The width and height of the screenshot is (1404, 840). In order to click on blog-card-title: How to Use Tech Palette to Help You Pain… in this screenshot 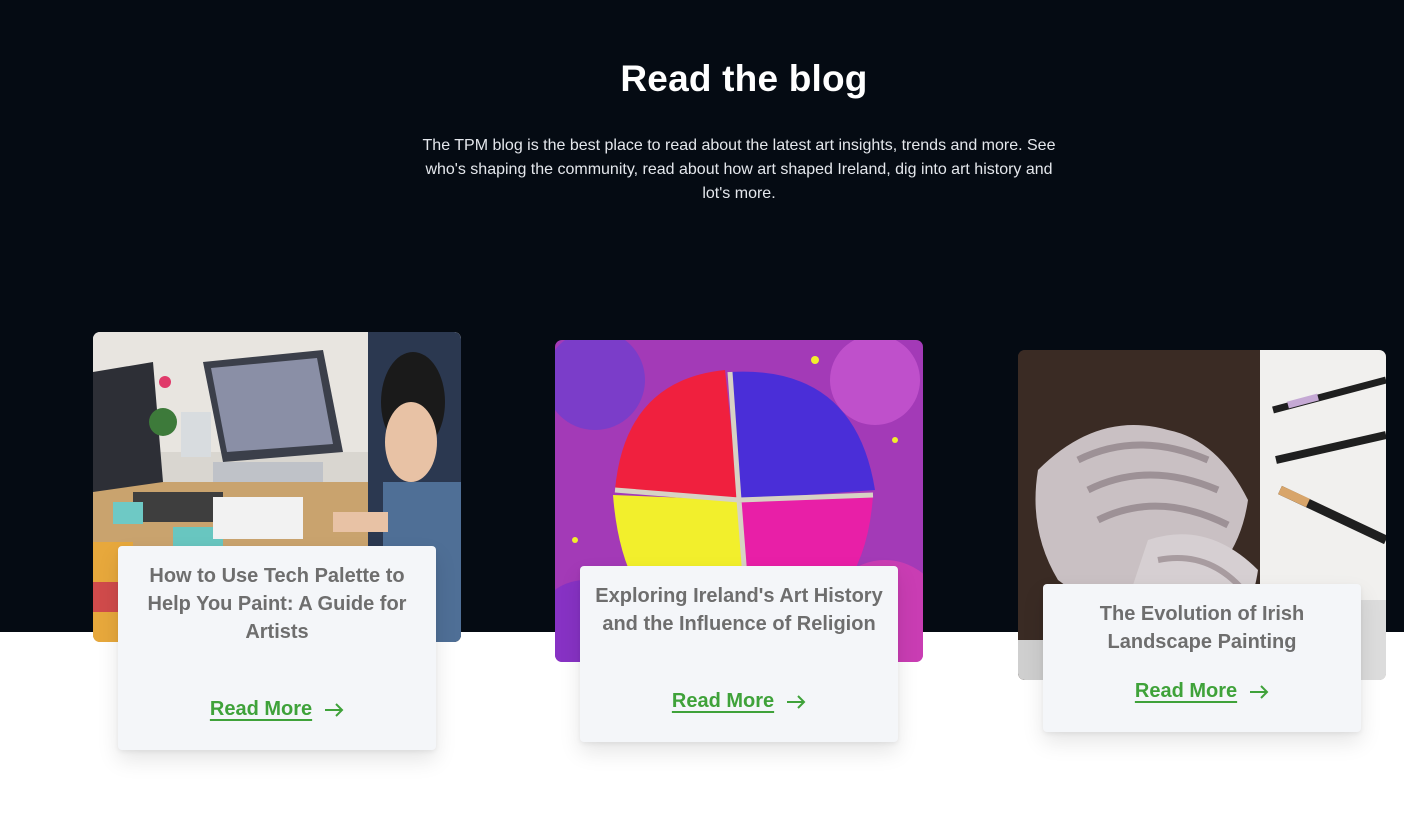, I will do `click(277, 604)`.